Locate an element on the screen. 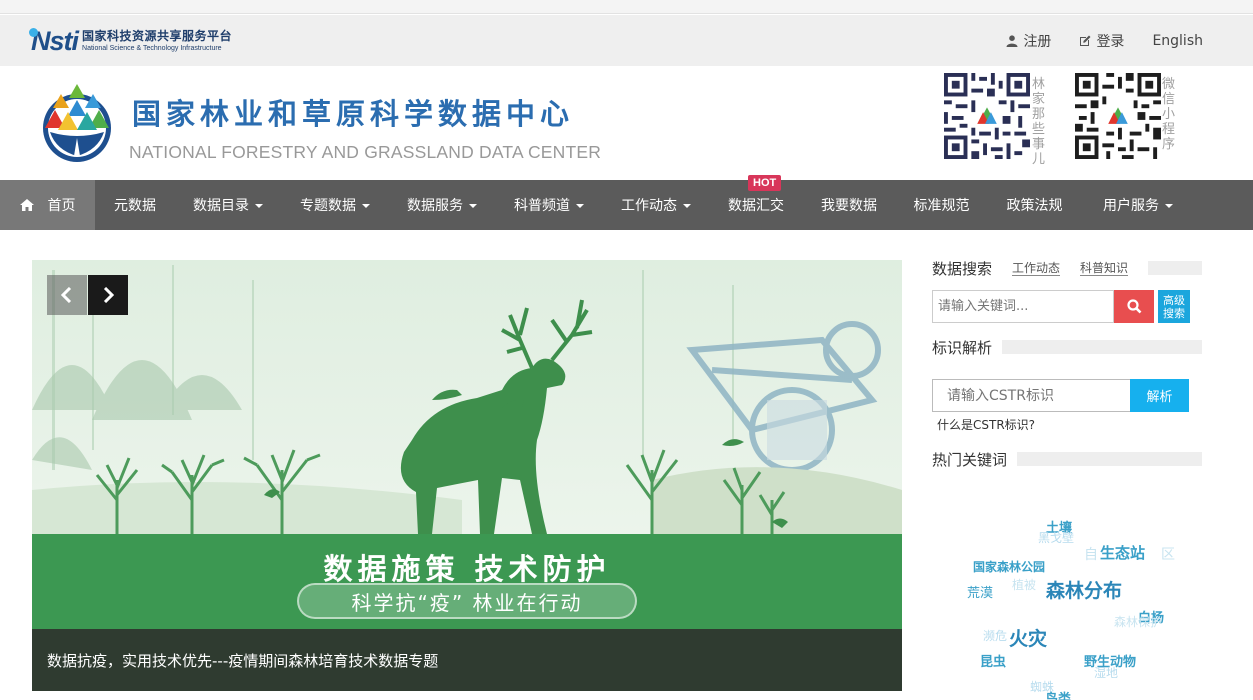 The image size is (1253, 700). nav-item-request: 我要数据 is located at coordinates (849, 205).